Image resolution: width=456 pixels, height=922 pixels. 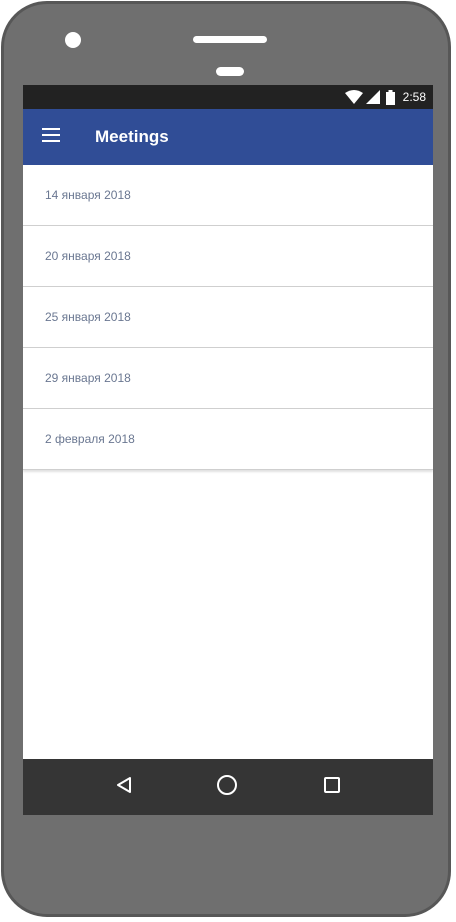 I want to click on status-icons: 2:58, so click(x=385, y=97).